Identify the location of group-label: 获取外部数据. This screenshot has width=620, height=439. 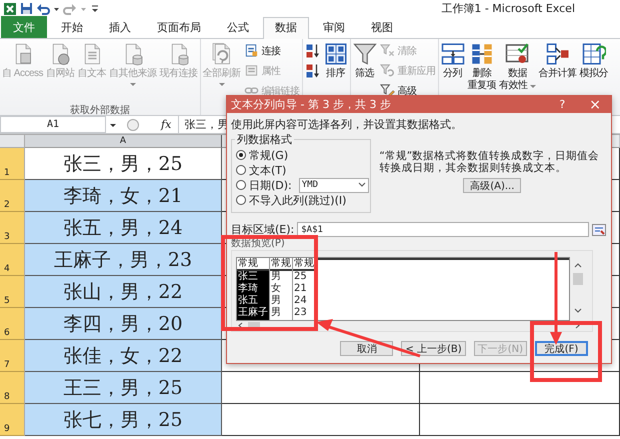
(100, 109).